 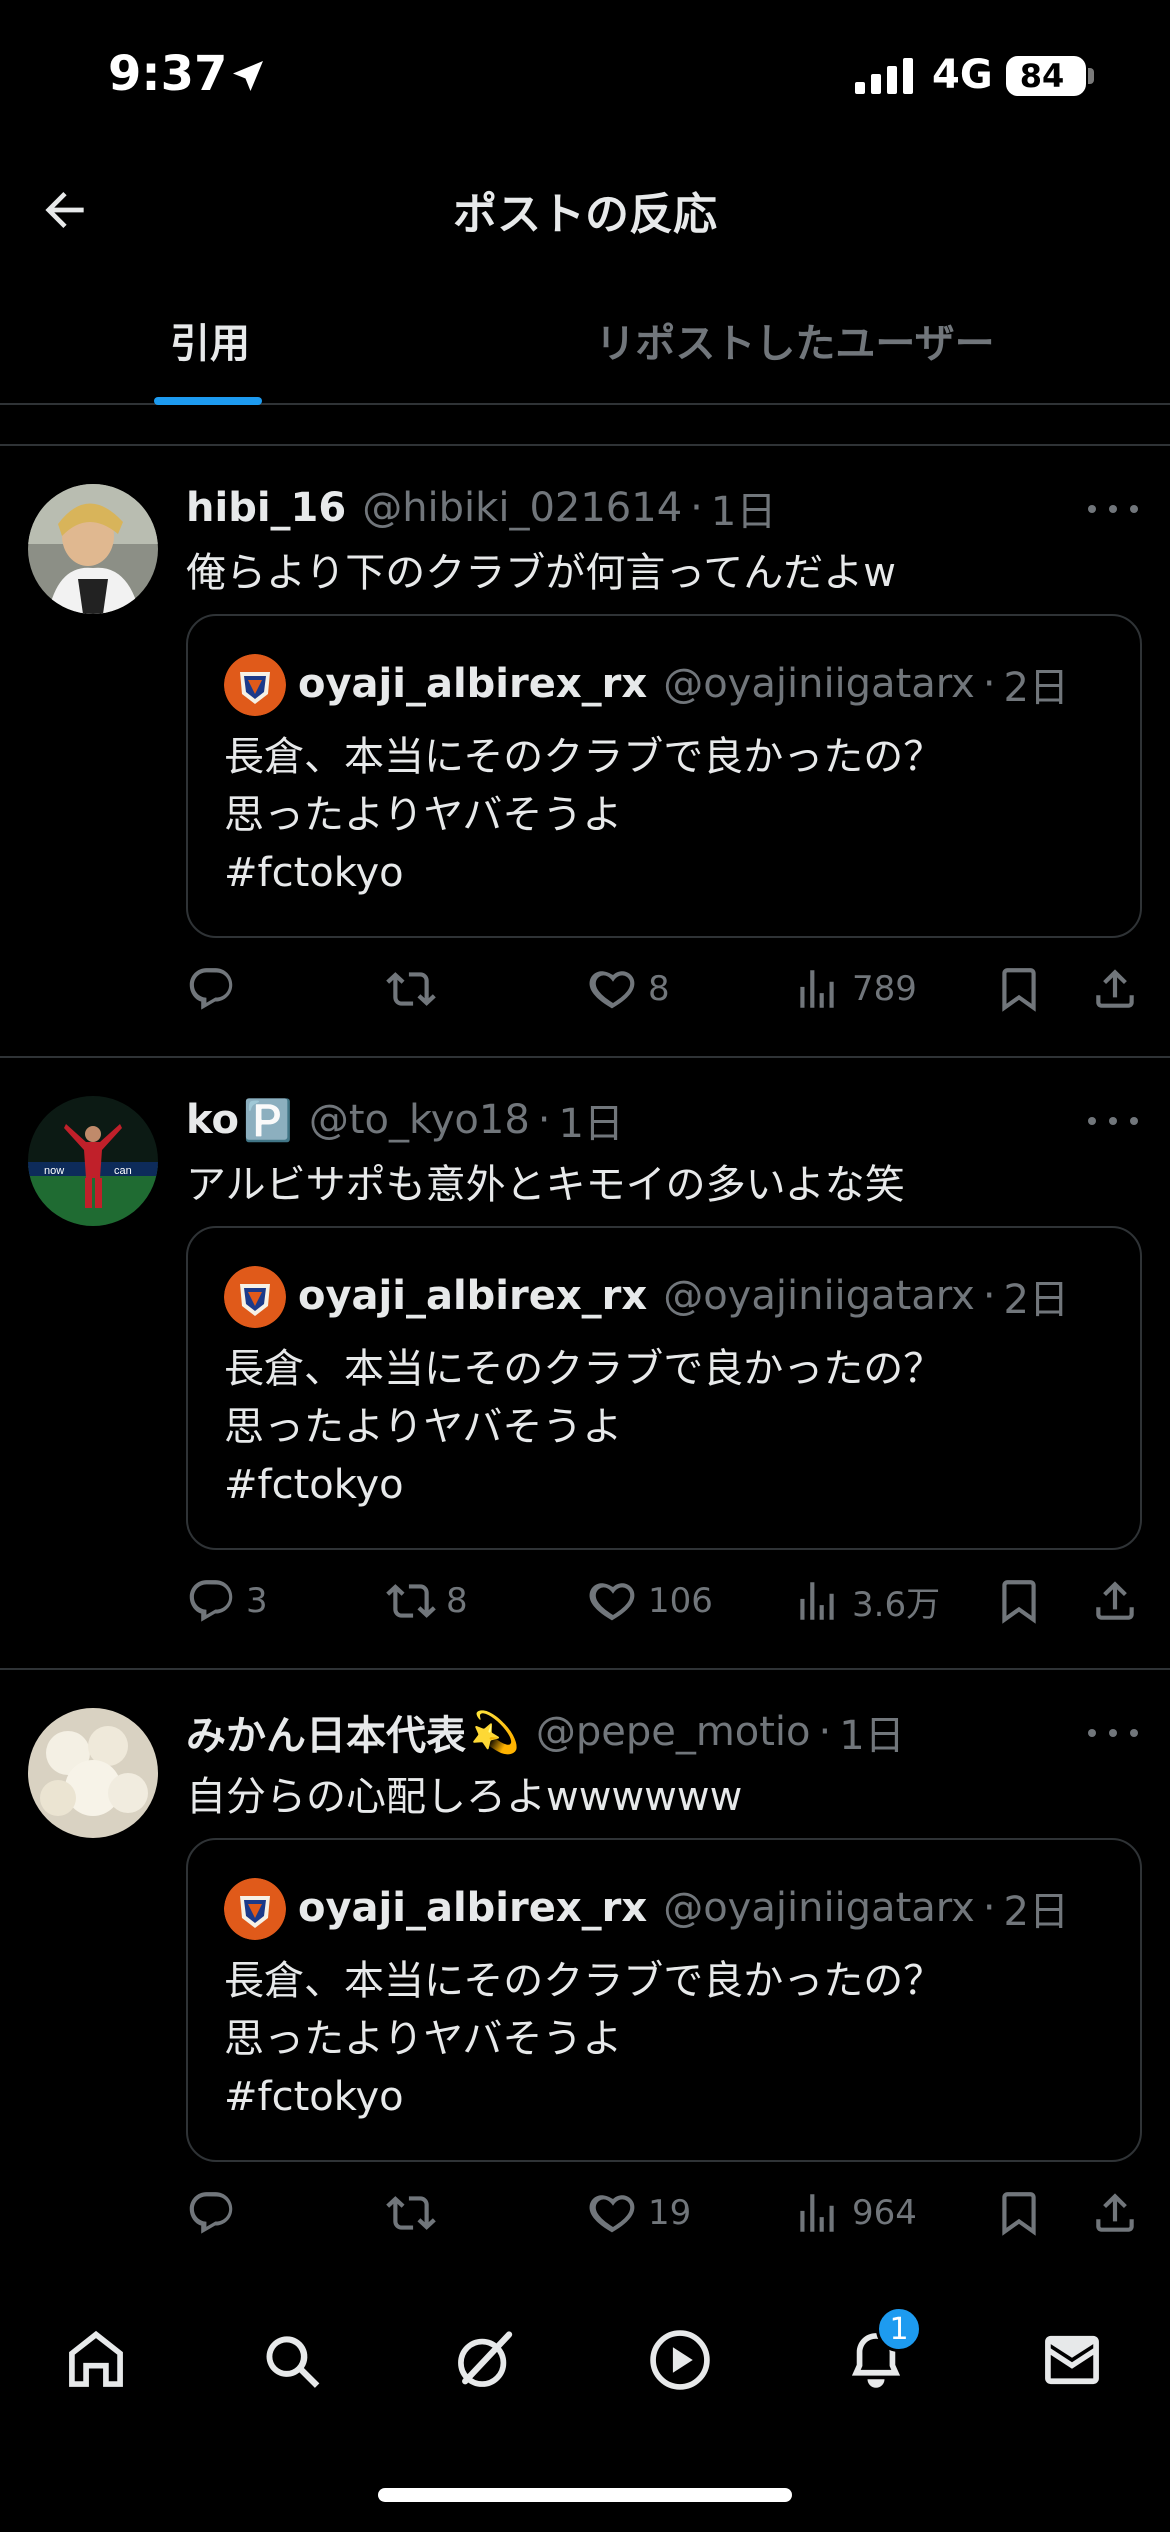 I want to click on display-name: みかん日本代表, so click(x=326, y=1732).